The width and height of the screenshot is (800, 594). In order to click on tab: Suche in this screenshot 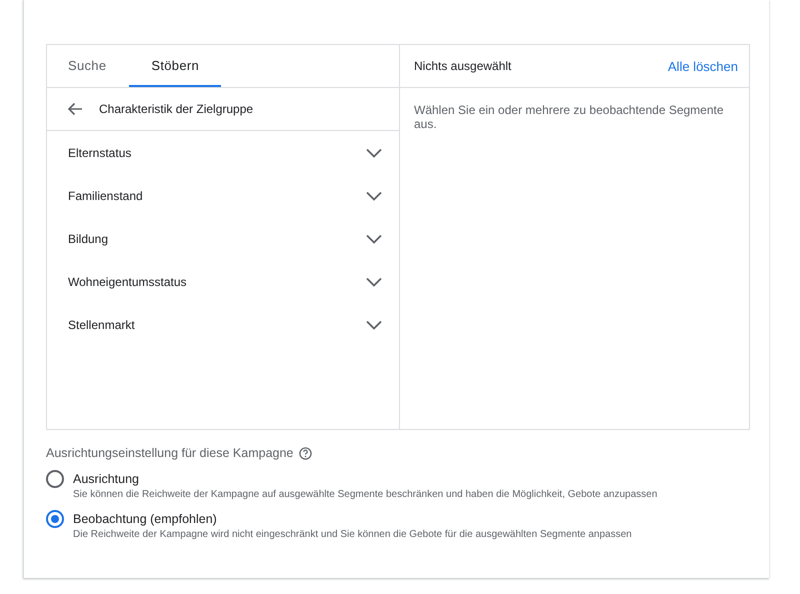, I will do `click(87, 66)`.